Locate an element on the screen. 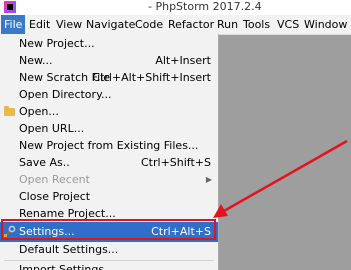  window-title: - PhpStorm 2017.2.4 is located at coordinates (205, 6).